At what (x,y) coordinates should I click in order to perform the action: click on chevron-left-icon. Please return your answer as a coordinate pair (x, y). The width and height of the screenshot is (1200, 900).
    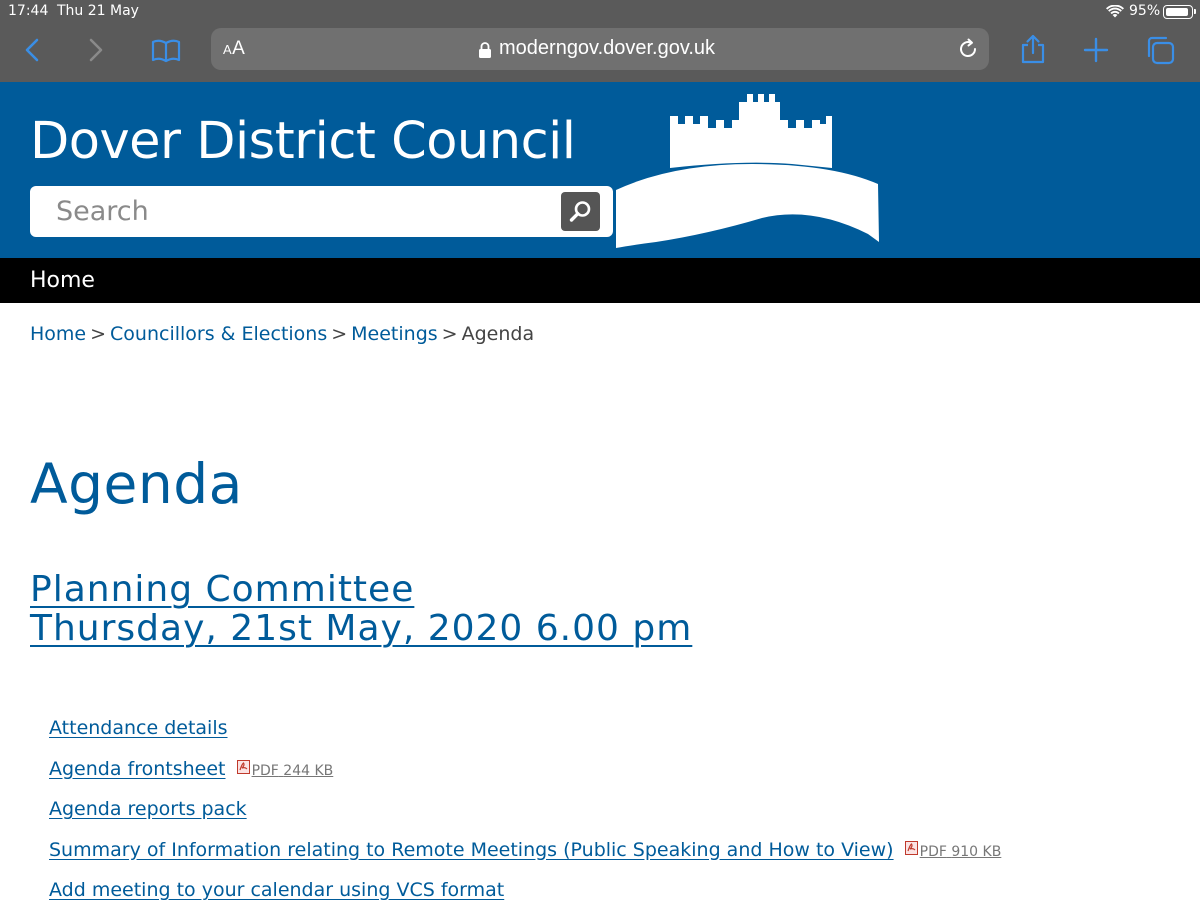
    Looking at the image, I should click on (32, 50).